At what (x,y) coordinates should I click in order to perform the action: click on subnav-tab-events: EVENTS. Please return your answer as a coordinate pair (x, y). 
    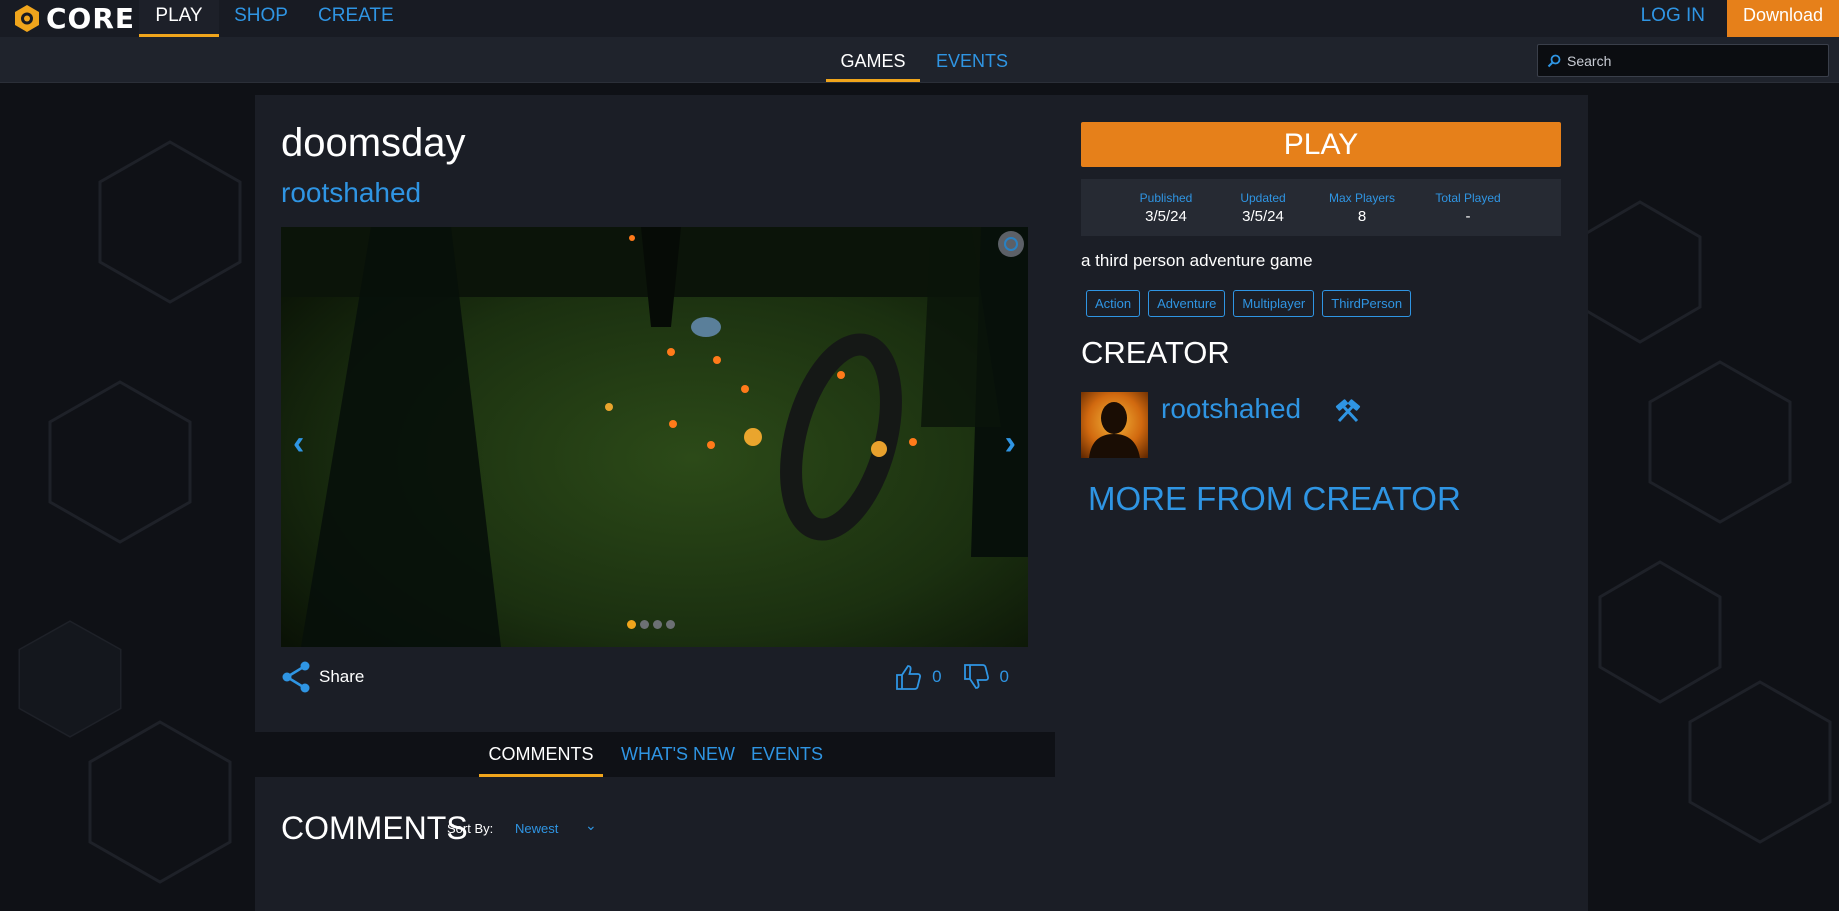
    Looking at the image, I should click on (972, 59).